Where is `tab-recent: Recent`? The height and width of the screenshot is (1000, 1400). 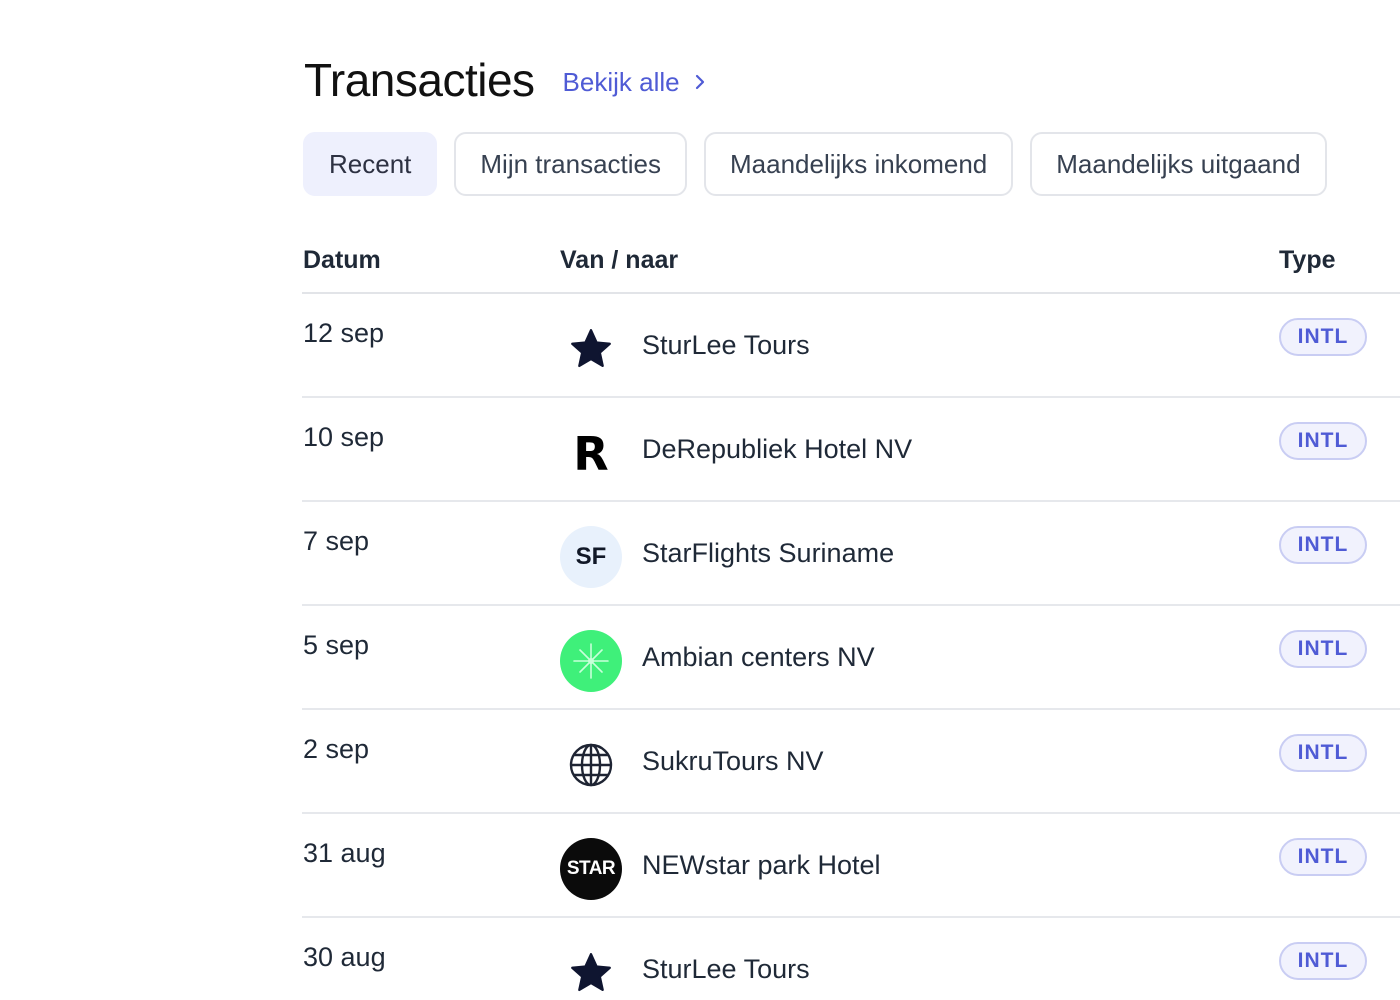 tab-recent: Recent is located at coordinates (370, 164).